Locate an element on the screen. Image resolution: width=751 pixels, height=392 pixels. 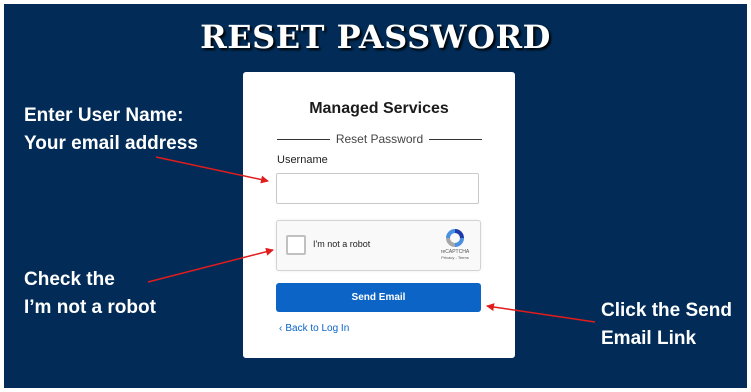
back-to-login-link: ‹ Back to Log In is located at coordinates (314, 328).